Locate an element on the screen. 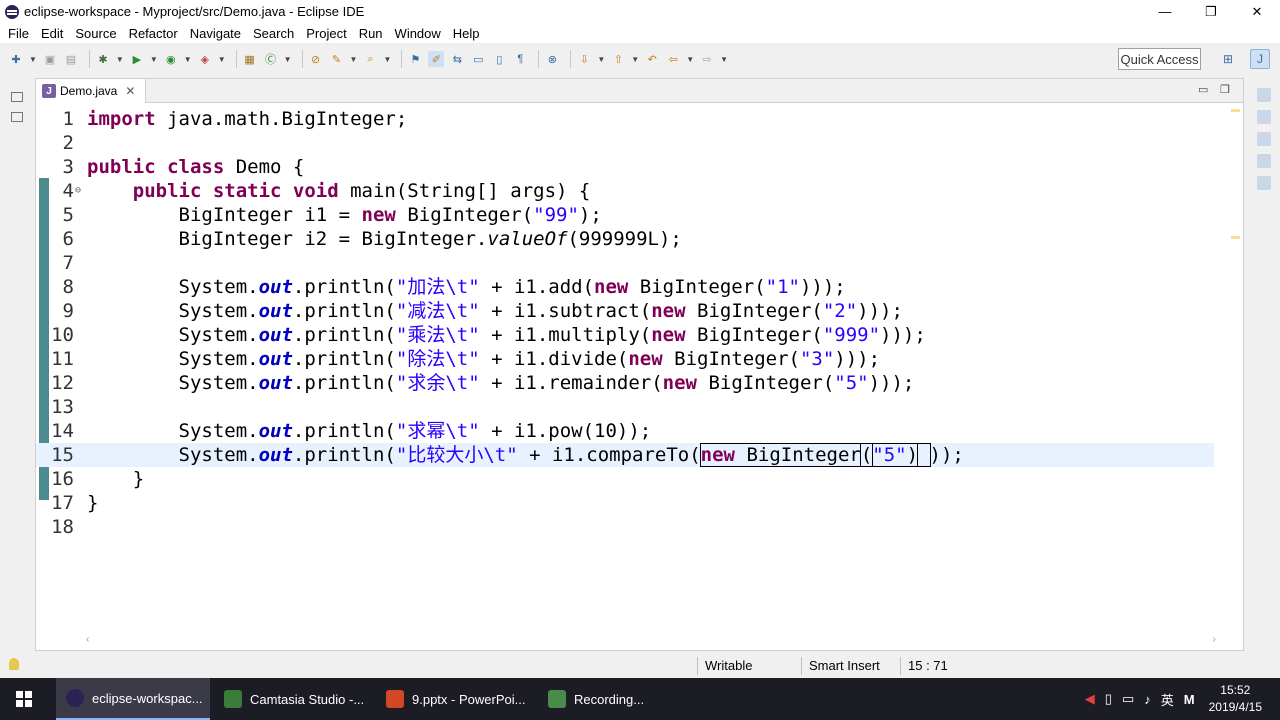 The image size is (1280, 720). mark-occurrences-icon: ✐ is located at coordinates (436, 59).